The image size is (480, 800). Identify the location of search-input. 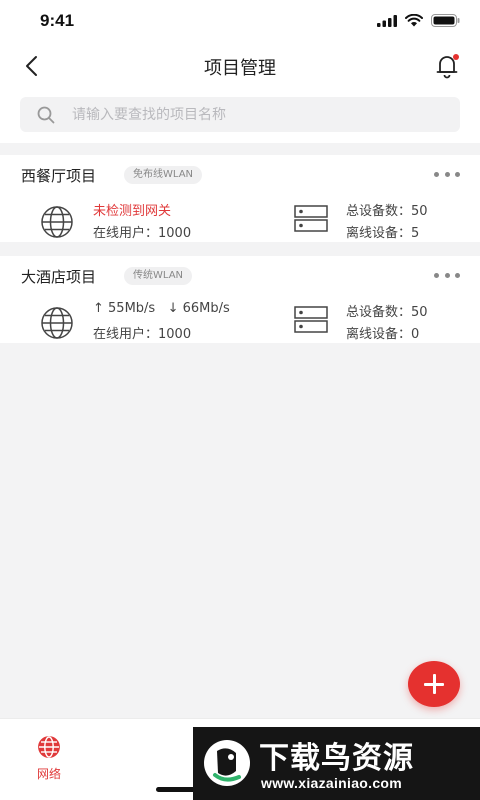
(257, 114).